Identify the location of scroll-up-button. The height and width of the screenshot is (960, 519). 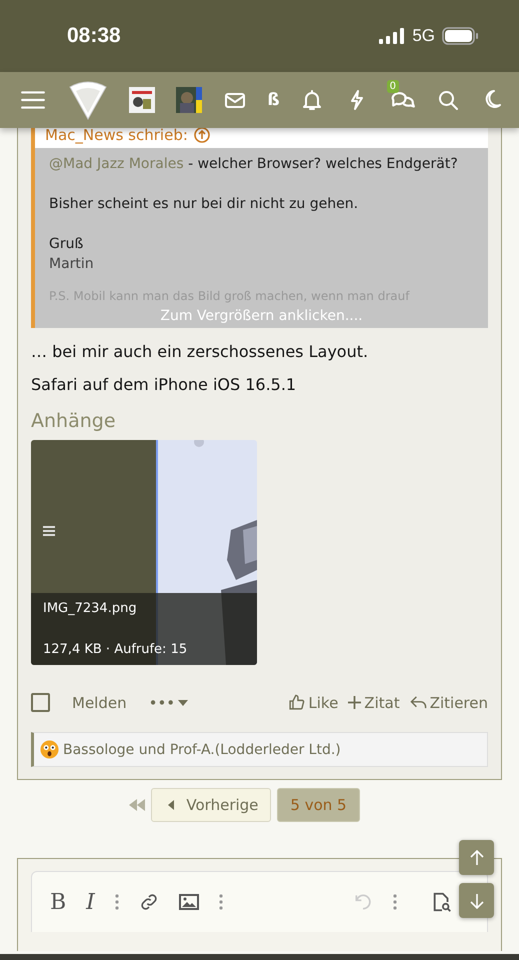
(476, 857).